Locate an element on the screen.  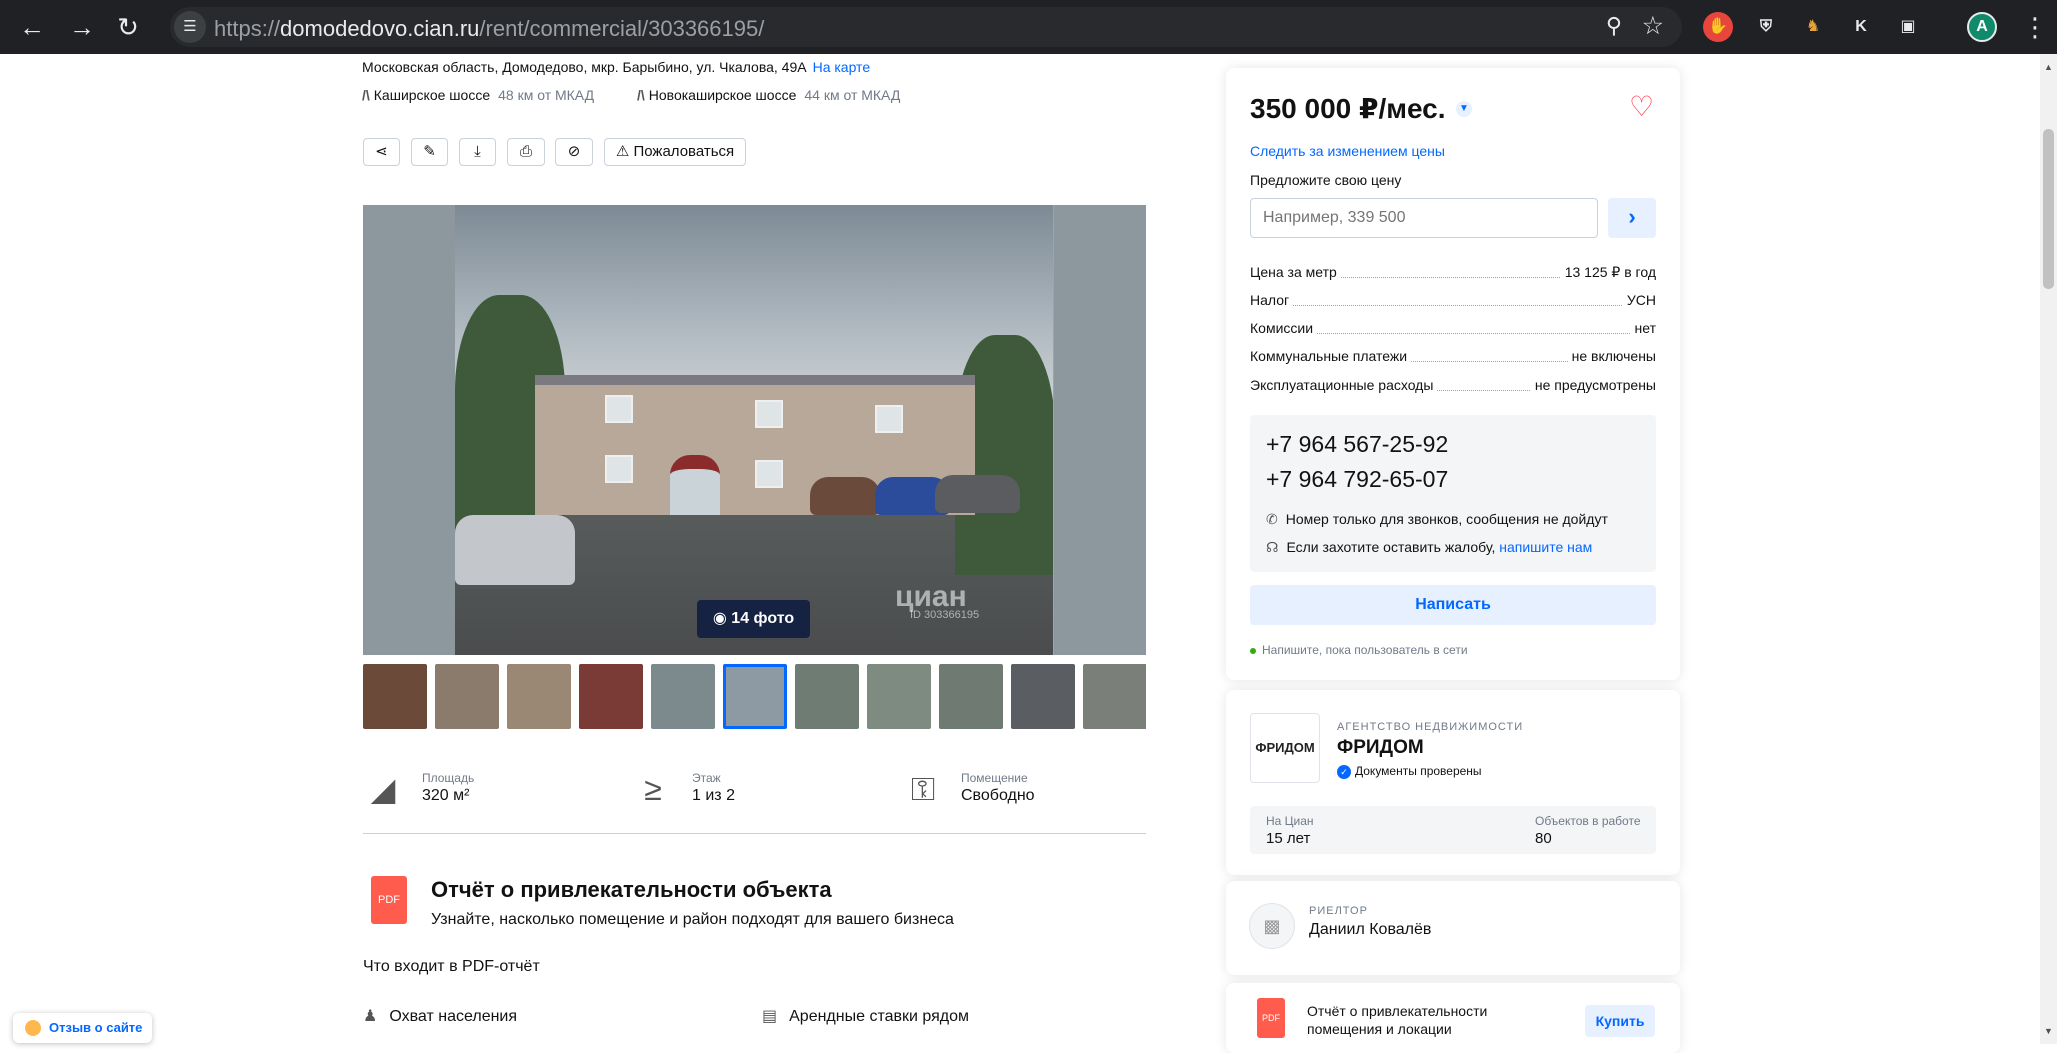
edit-note-button: ✎ is located at coordinates (429, 152).